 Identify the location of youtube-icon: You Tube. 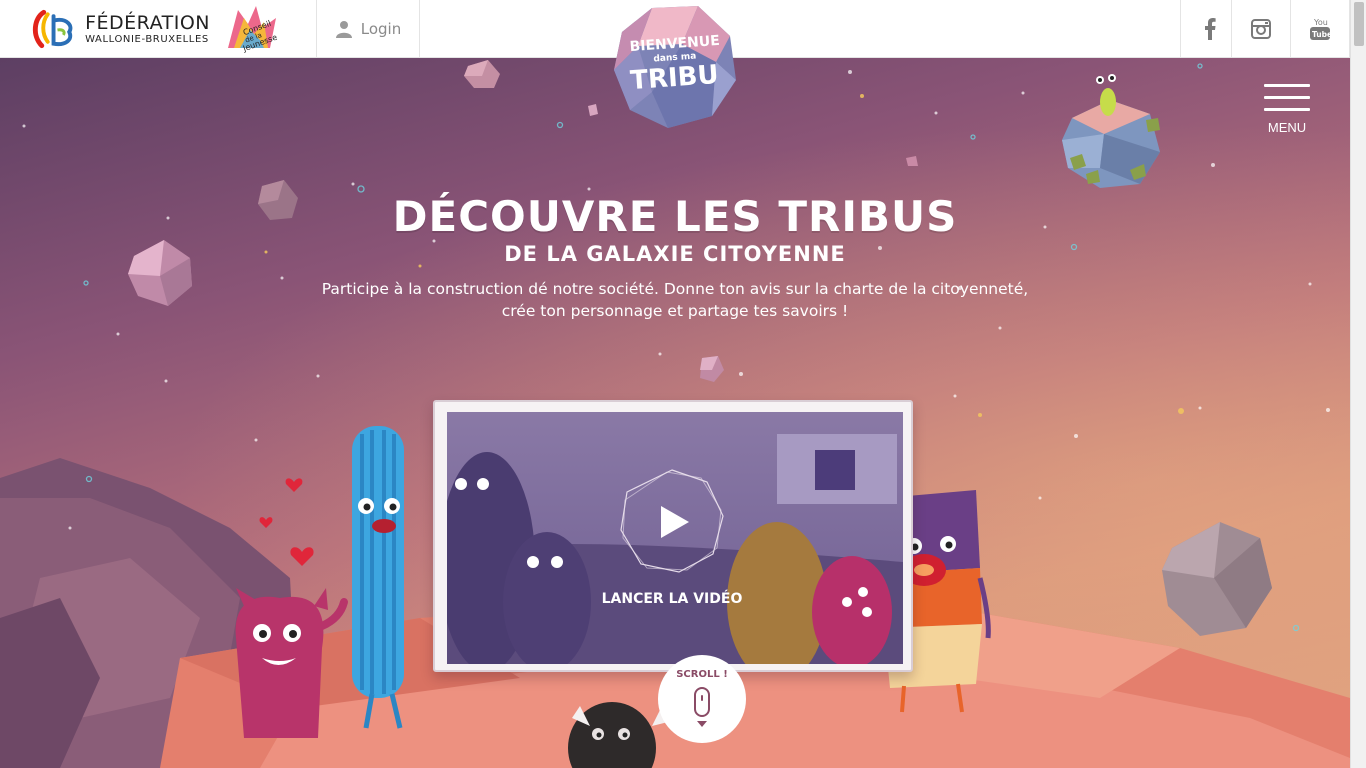
(1320, 29).